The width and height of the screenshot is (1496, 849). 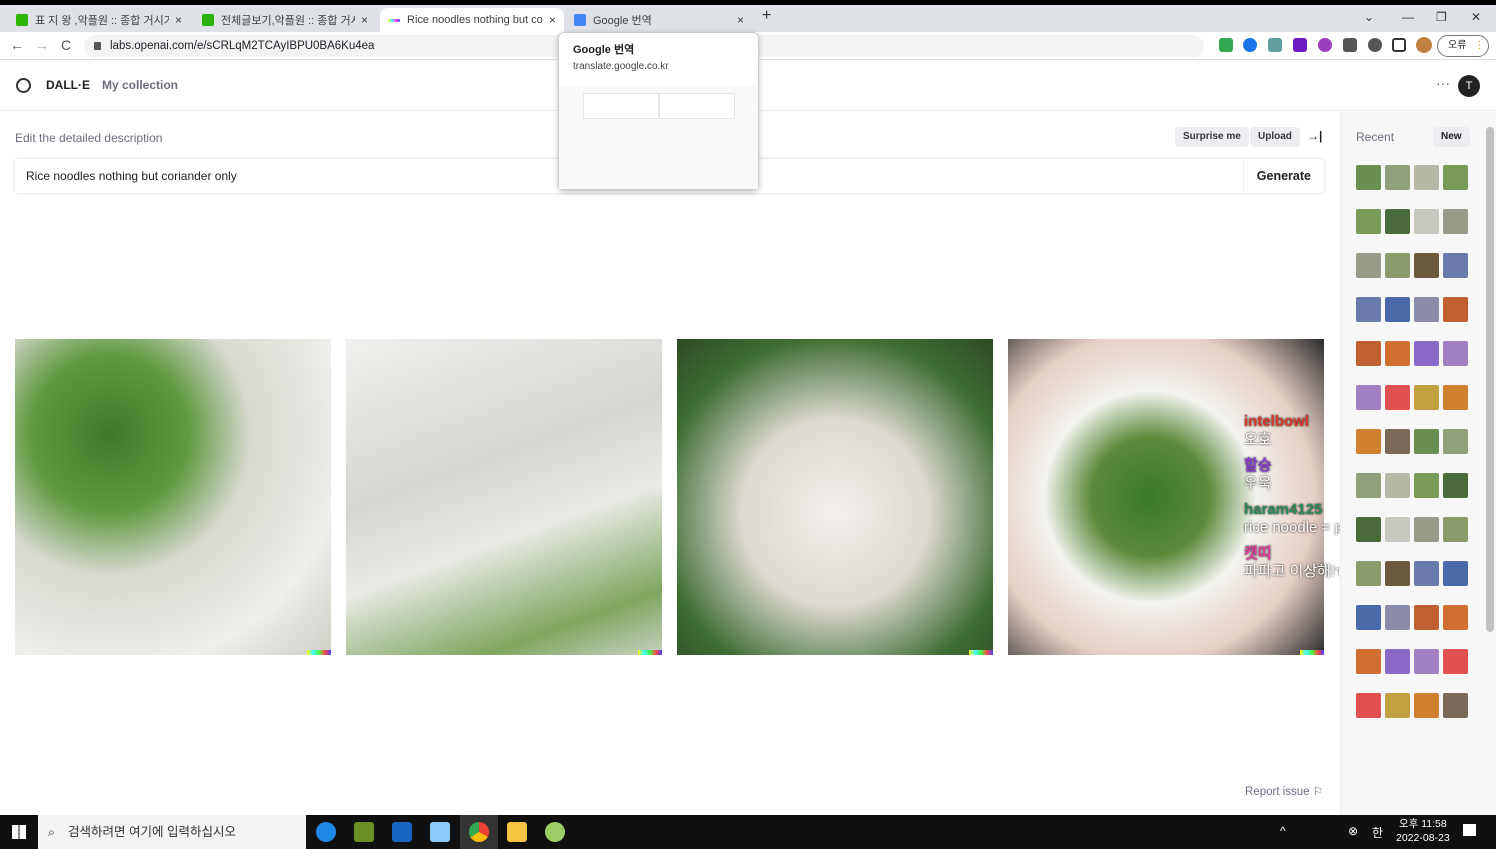 I want to click on collapse-sidebar-icon: →|, so click(x=1314, y=136).